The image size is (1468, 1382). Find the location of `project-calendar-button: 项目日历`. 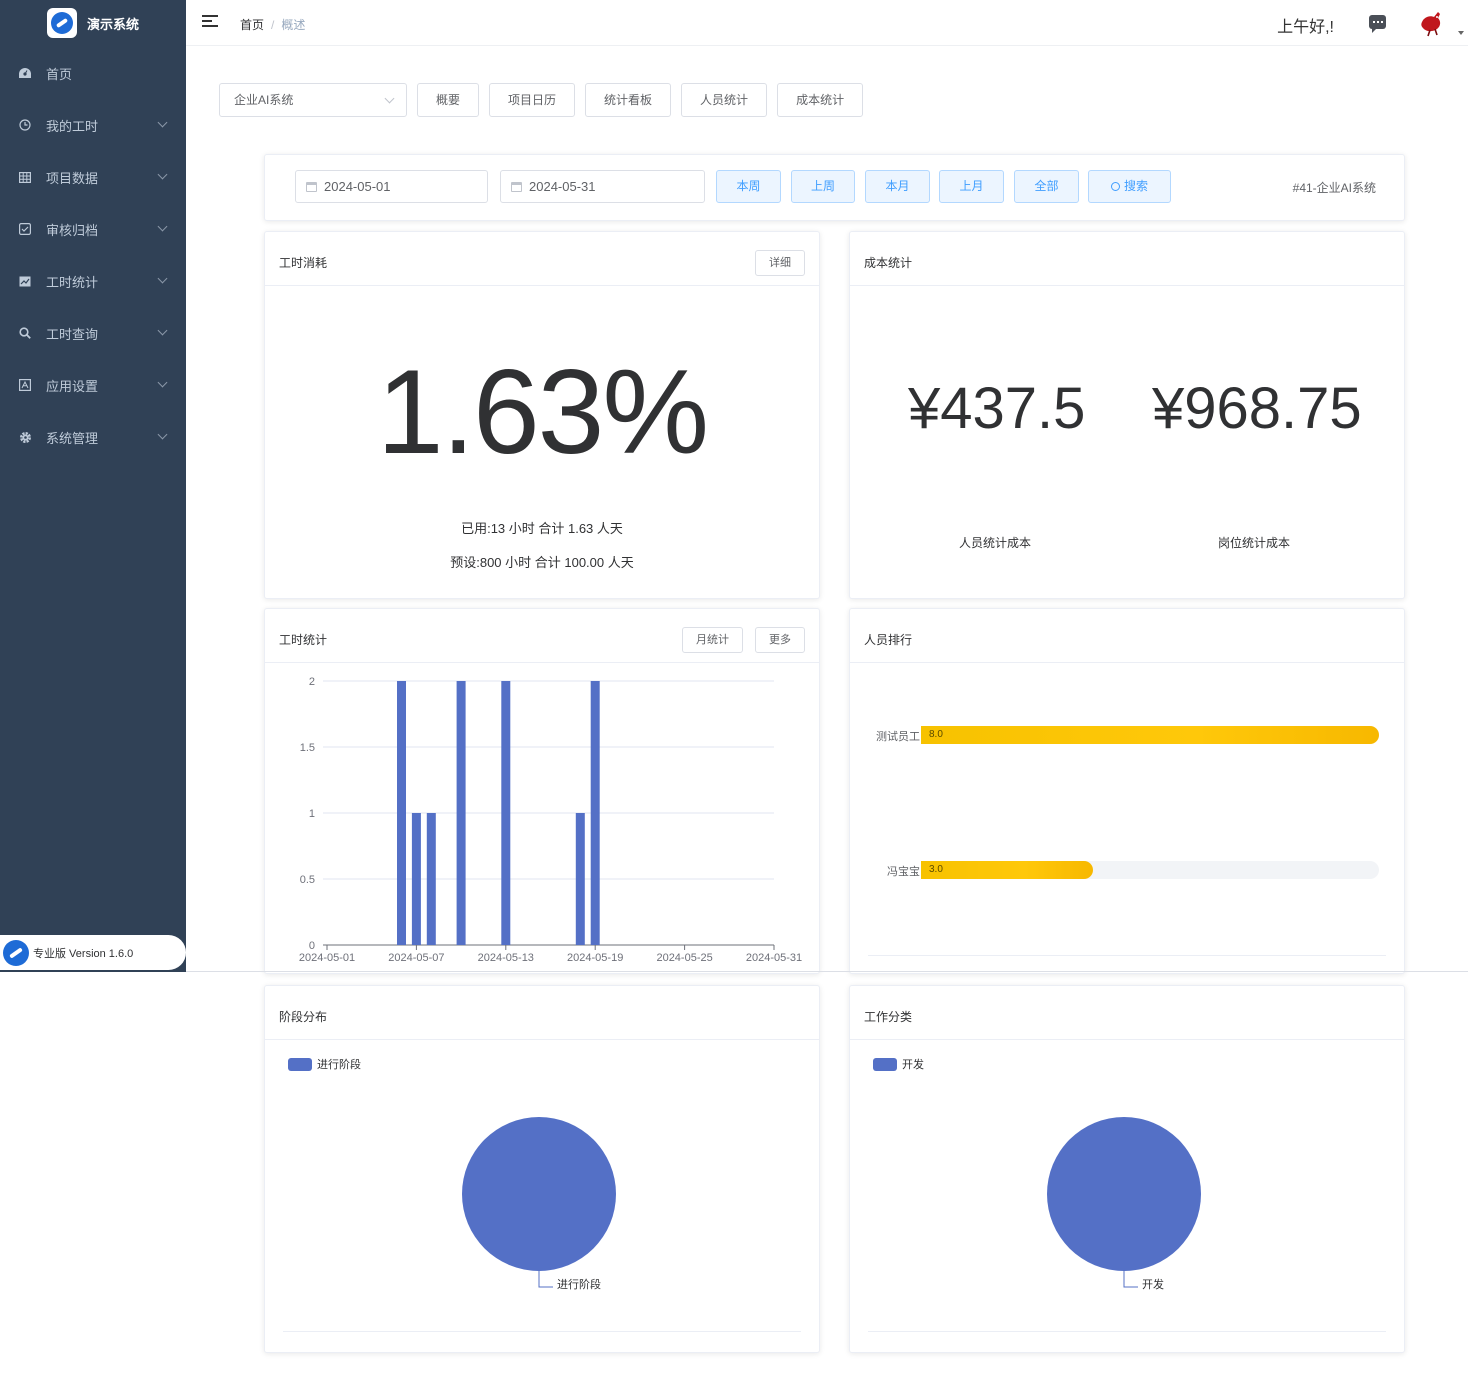

project-calendar-button: 项目日历 is located at coordinates (532, 100).